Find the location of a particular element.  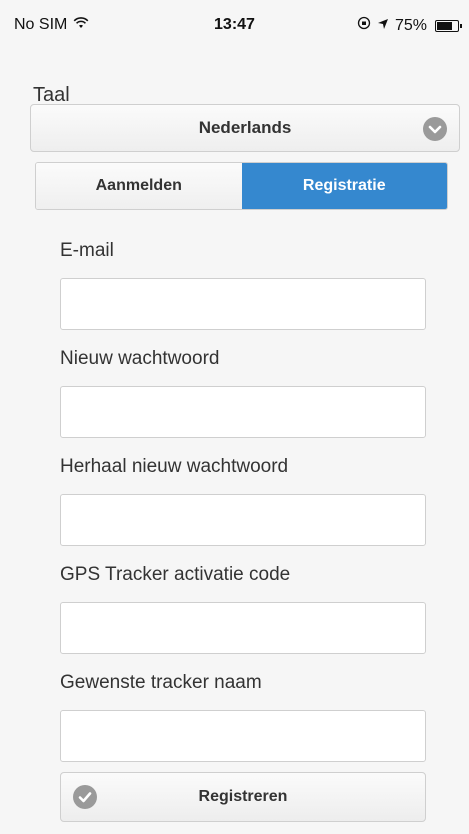

tab-aanmelden: Aanmelden is located at coordinates (139, 186).